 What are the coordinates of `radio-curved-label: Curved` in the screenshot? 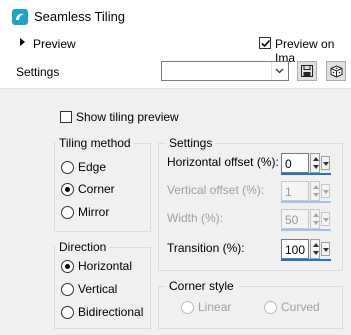 It's located at (300, 307).